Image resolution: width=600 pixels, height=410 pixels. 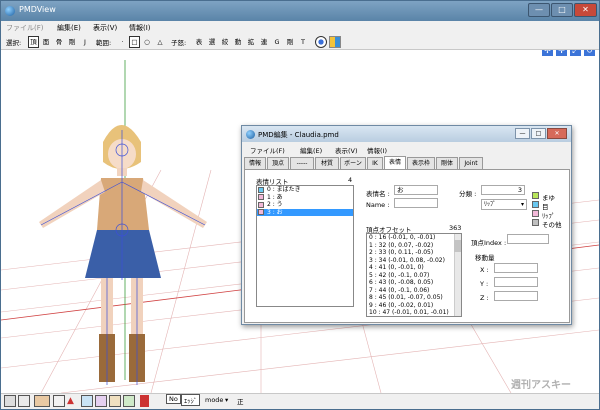 I want to click on menu-file: ファイル(F), so click(x=25, y=28).